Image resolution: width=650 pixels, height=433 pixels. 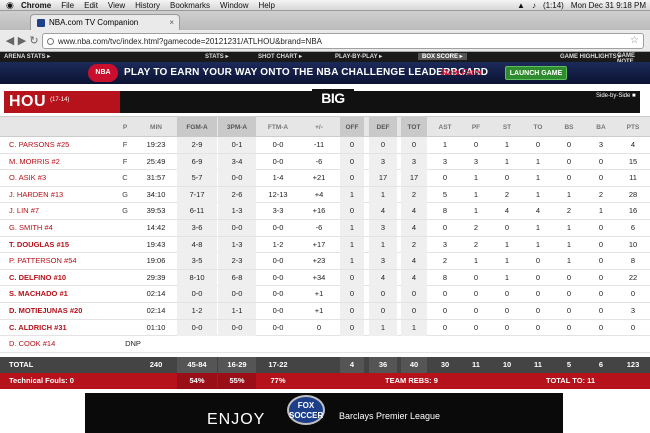 I want to click on group-field-goals: FIELD GOALS, so click(x=221, y=110).